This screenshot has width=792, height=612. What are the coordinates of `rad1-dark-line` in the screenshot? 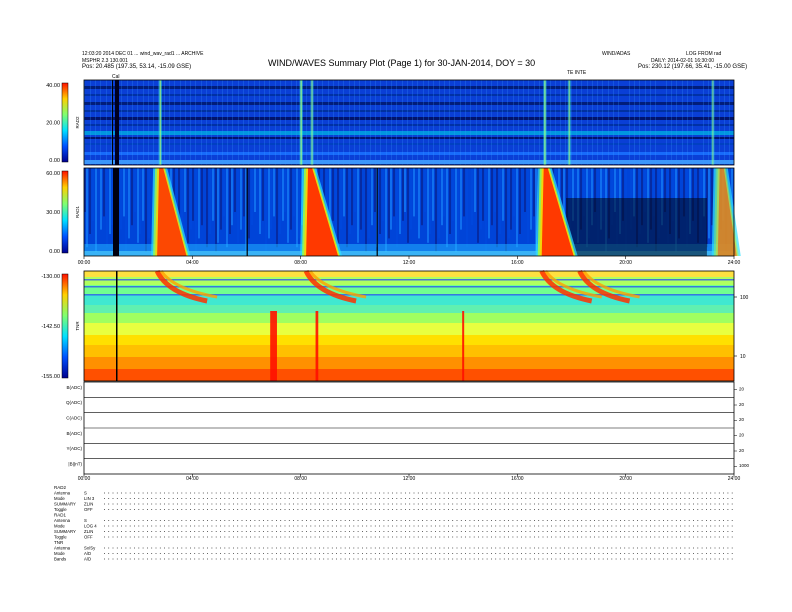 It's located at (247, 212).